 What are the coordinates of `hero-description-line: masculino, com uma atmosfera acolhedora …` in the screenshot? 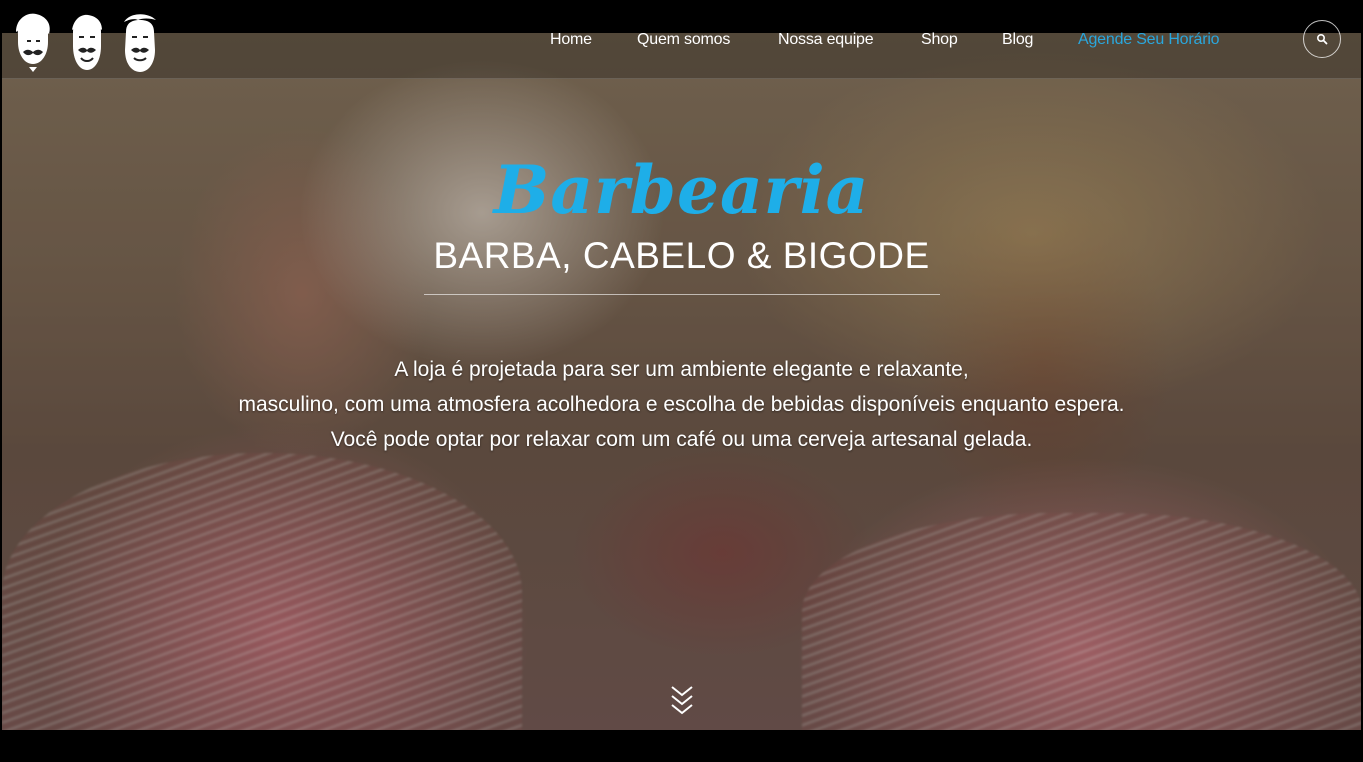 It's located at (681, 404).